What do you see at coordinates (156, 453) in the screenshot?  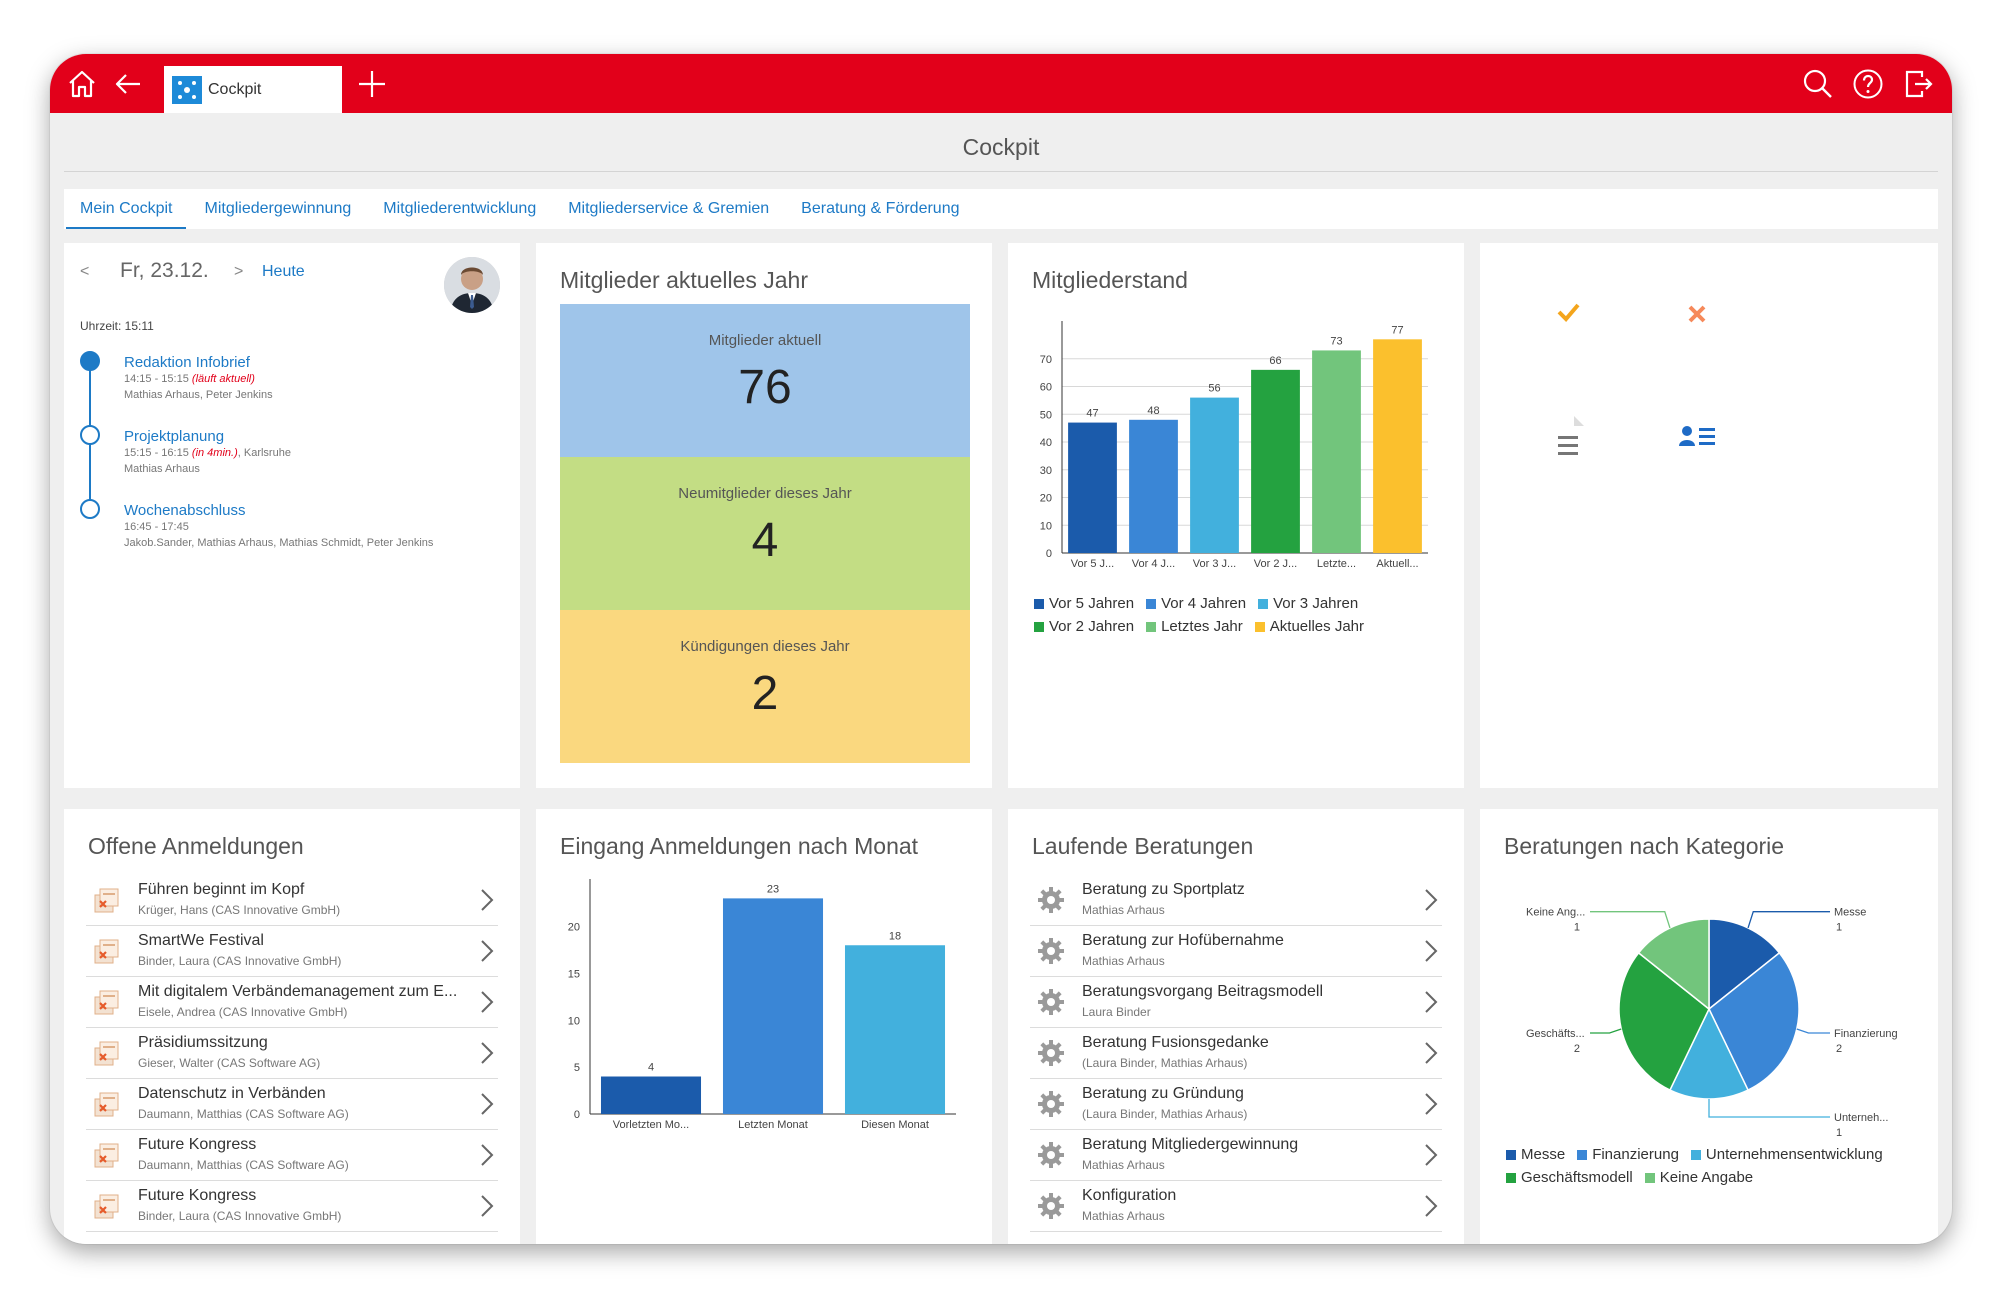 I see `event-time-range: 15:15 - 16:15` at bounding box center [156, 453].